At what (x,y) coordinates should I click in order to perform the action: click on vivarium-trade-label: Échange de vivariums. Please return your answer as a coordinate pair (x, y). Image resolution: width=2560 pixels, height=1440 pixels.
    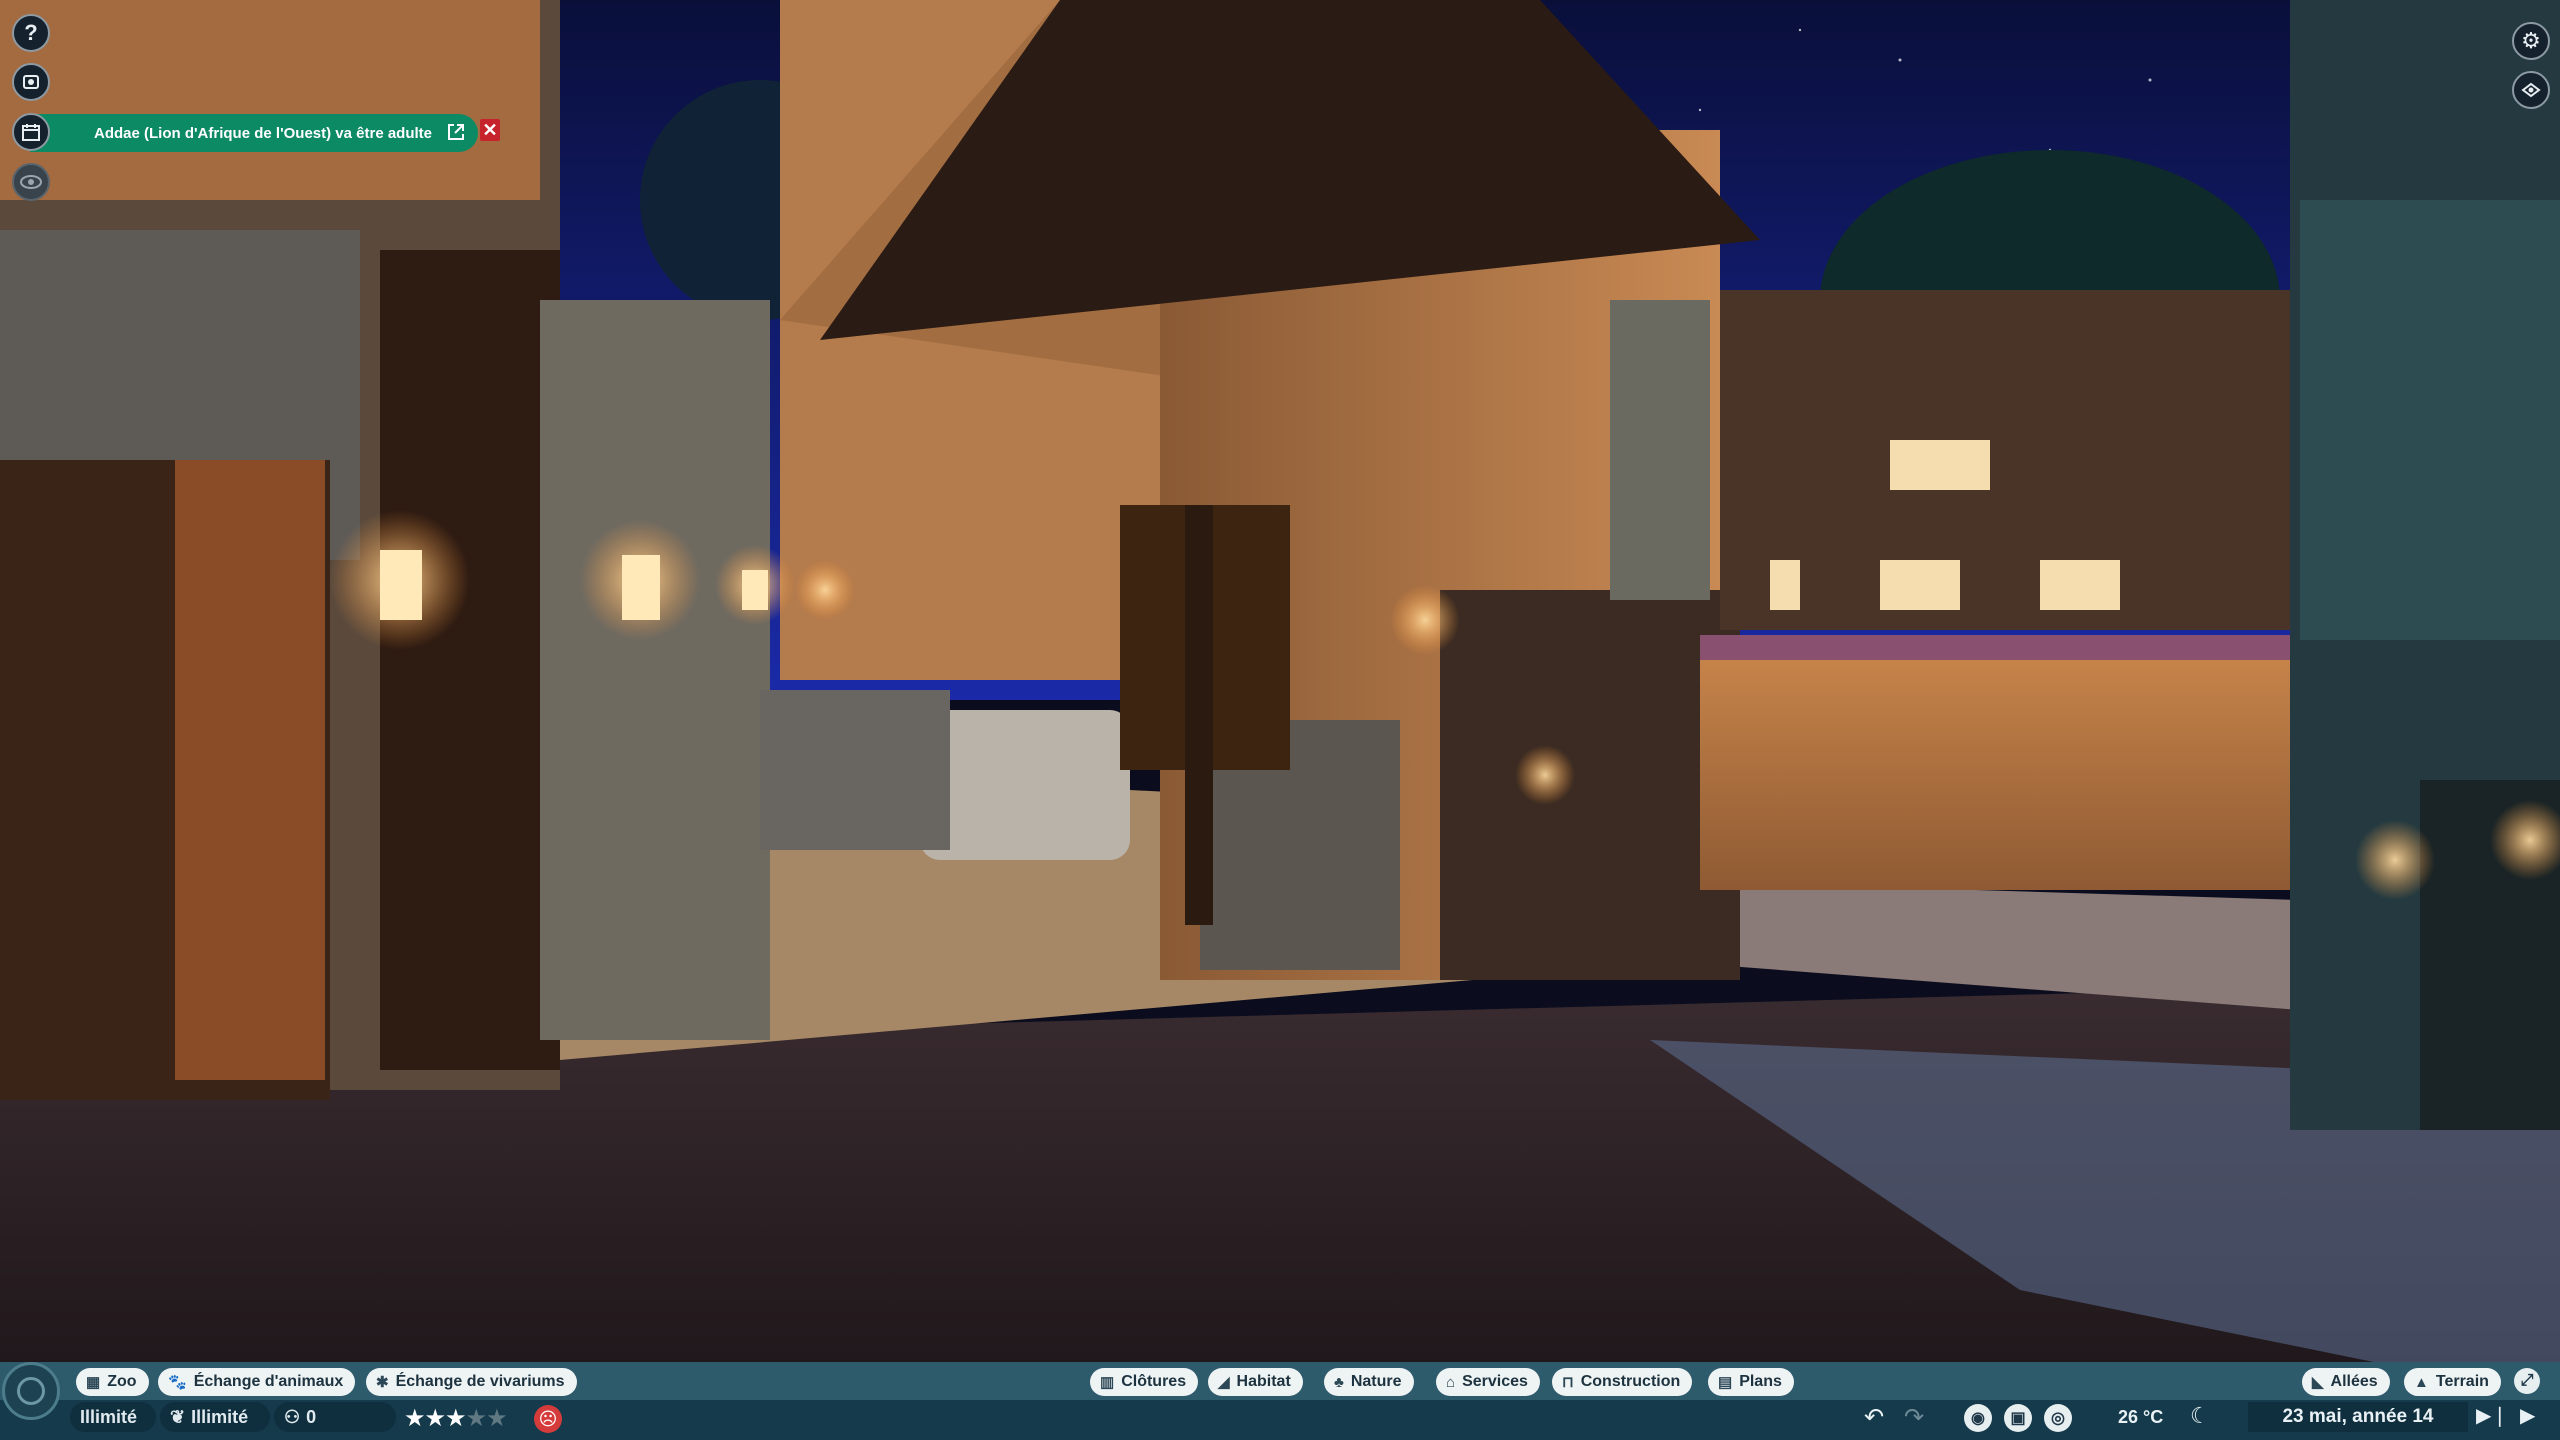
    Looking at the image, I should click on (480, 1381).